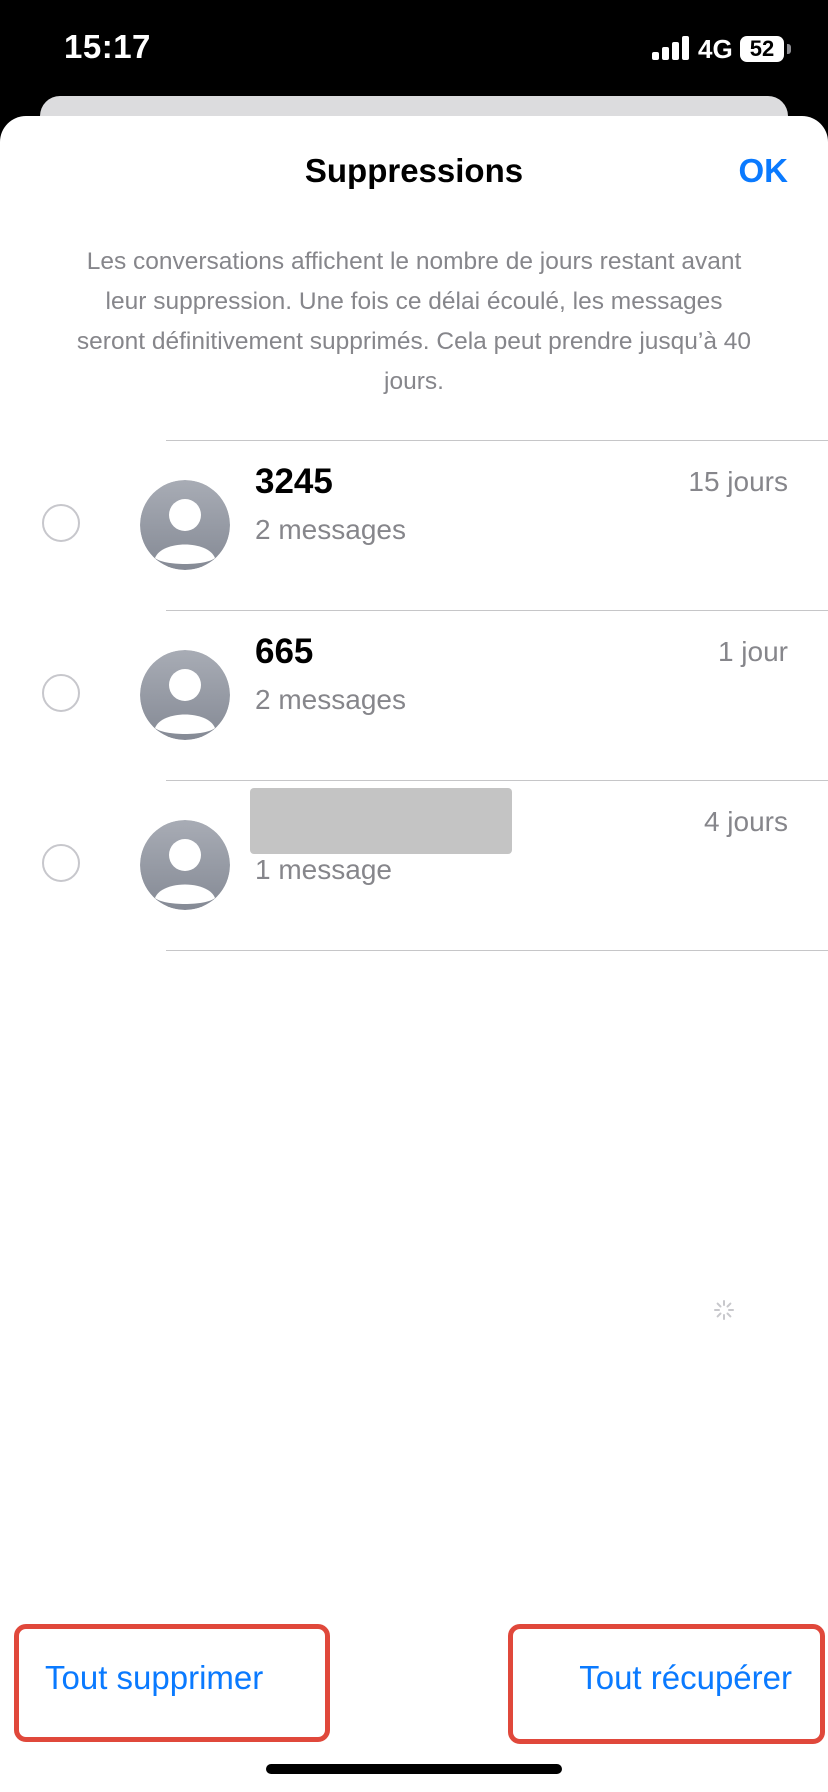 The image size is (828, 1792). Describe the element at coordinates (715, 49) in the screenshot. I see `network-label: 4G` at that location.